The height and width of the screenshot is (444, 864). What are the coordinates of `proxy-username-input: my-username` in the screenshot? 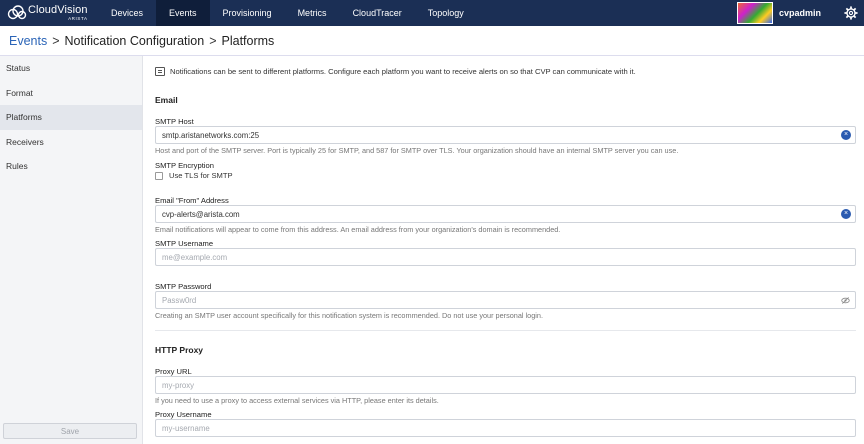 It's located at (505, 428).